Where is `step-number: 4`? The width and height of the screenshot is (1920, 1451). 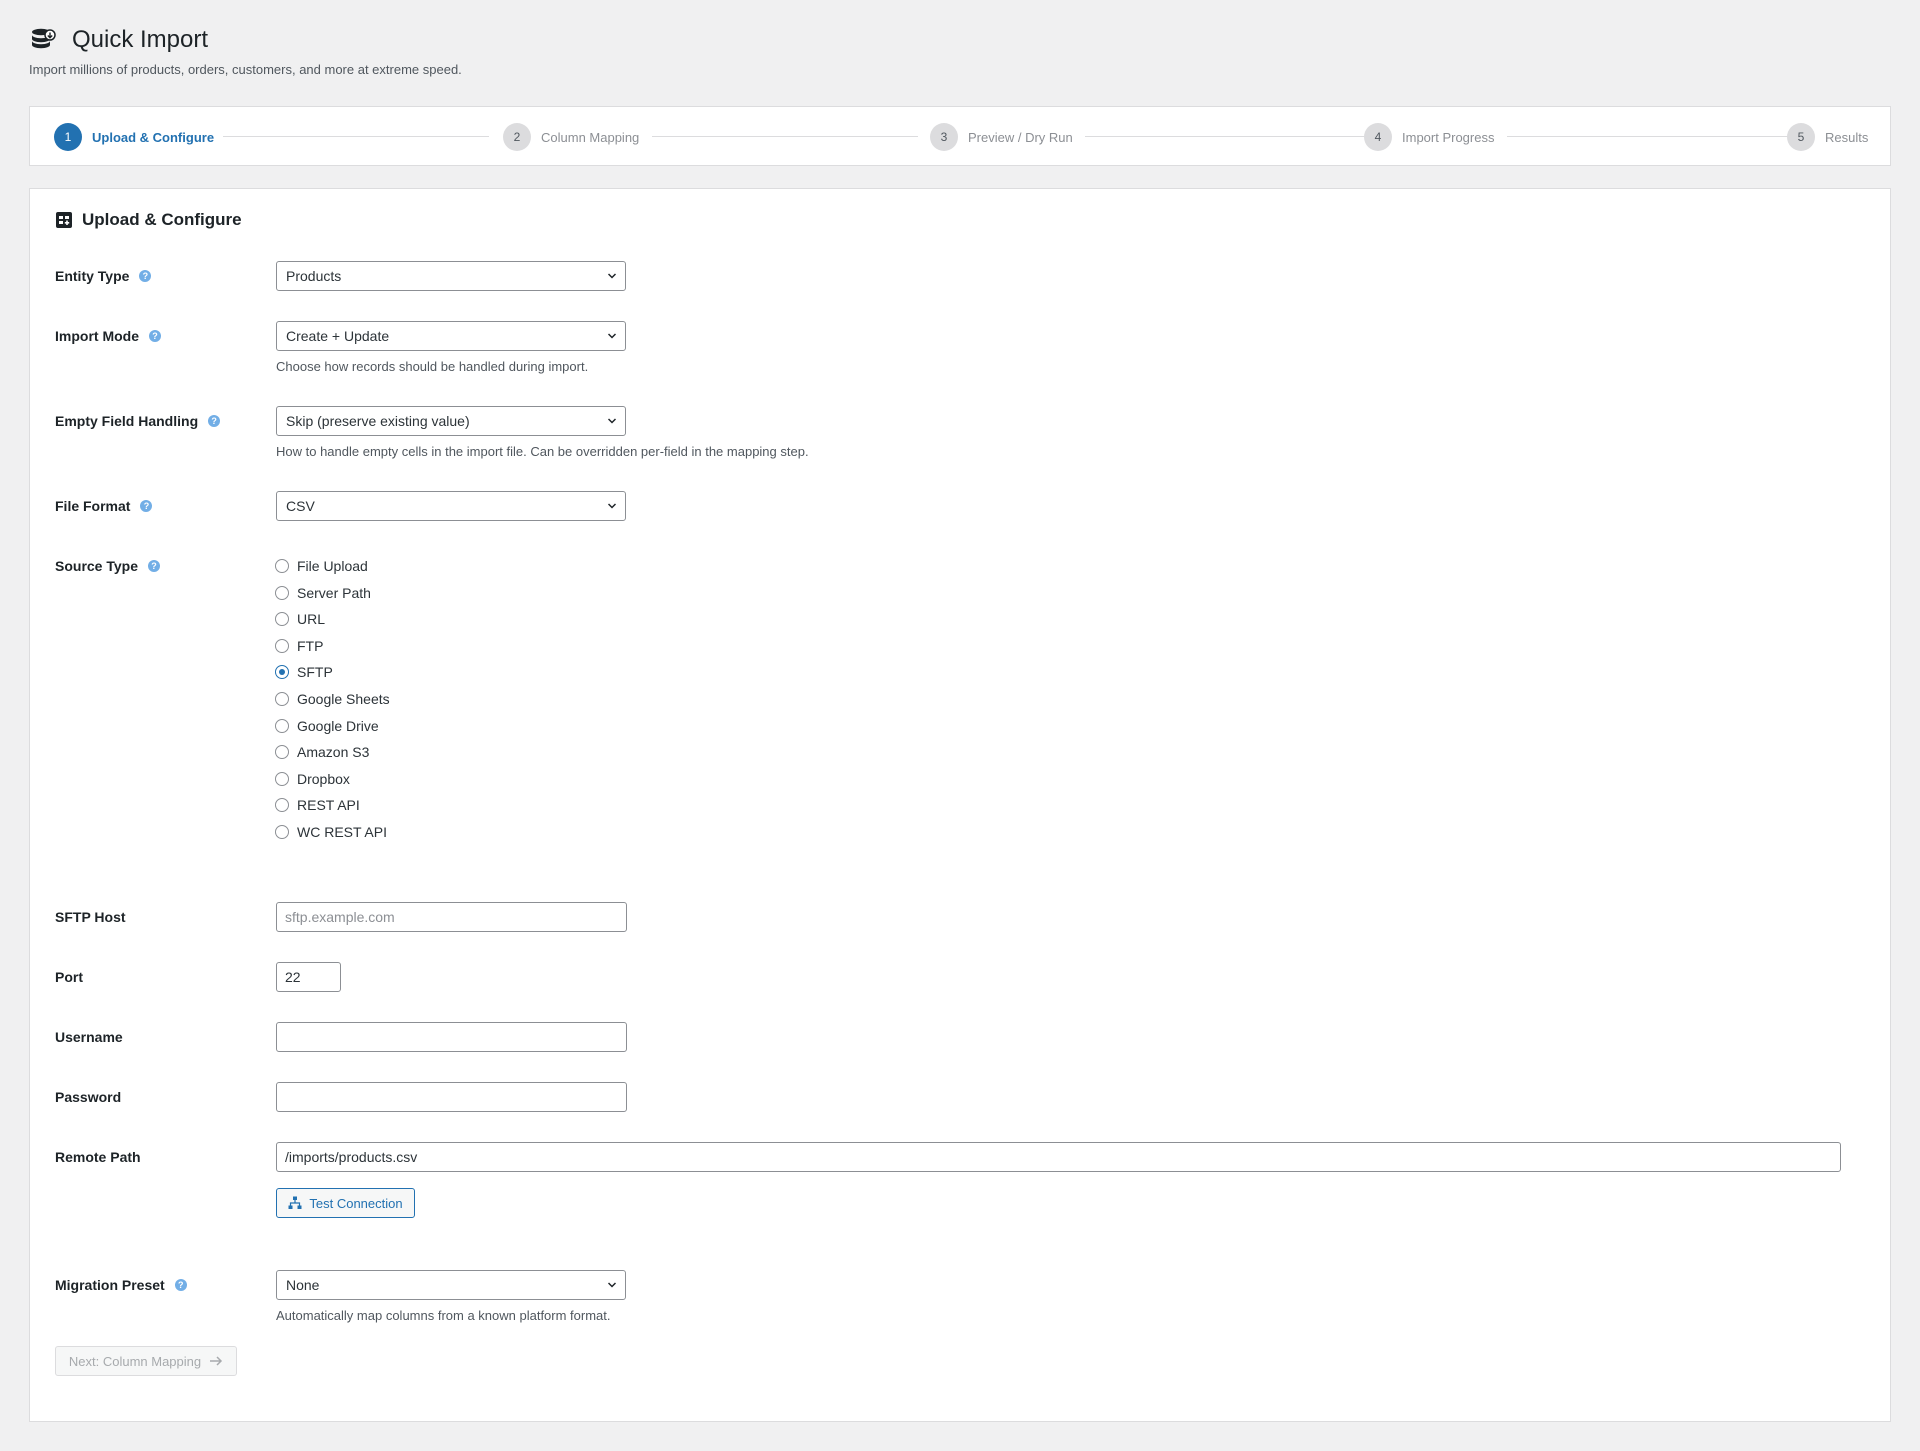
step-number: 4 is located at coordinates (1378, 137).